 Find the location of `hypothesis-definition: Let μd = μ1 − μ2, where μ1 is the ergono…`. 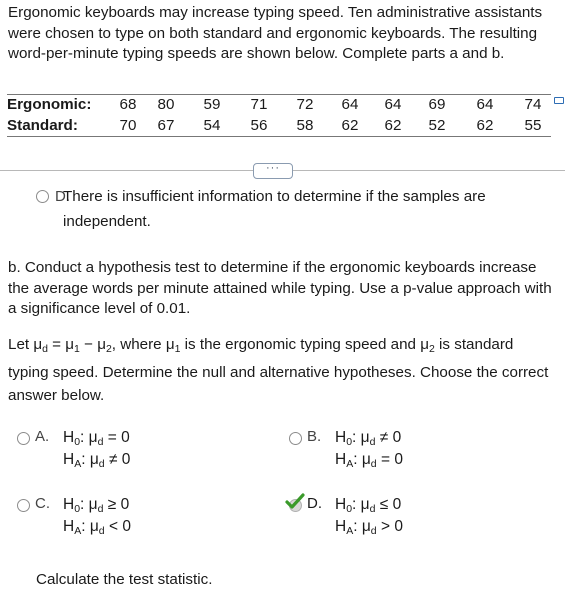

hypothesis-definition: Let μd = μ1 − μ2, where μ1 is the ergono… is located at coordinates (278, 370).